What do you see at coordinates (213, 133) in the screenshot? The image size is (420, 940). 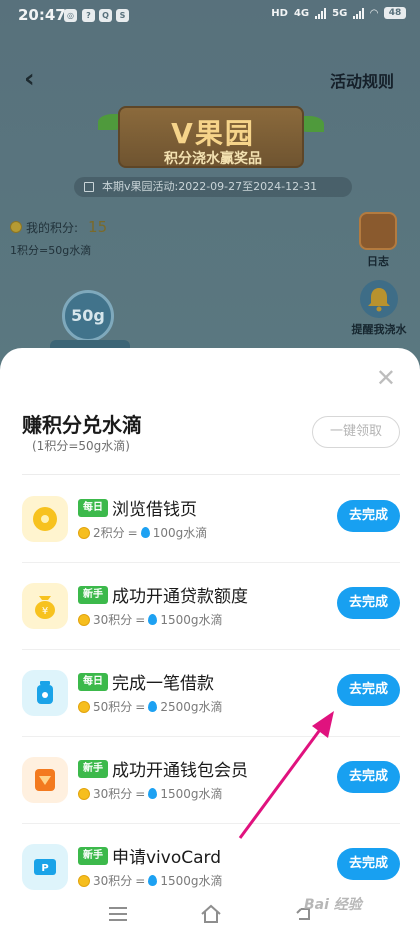 I see `sign-title: V果园` at bounding box center [213, 133].